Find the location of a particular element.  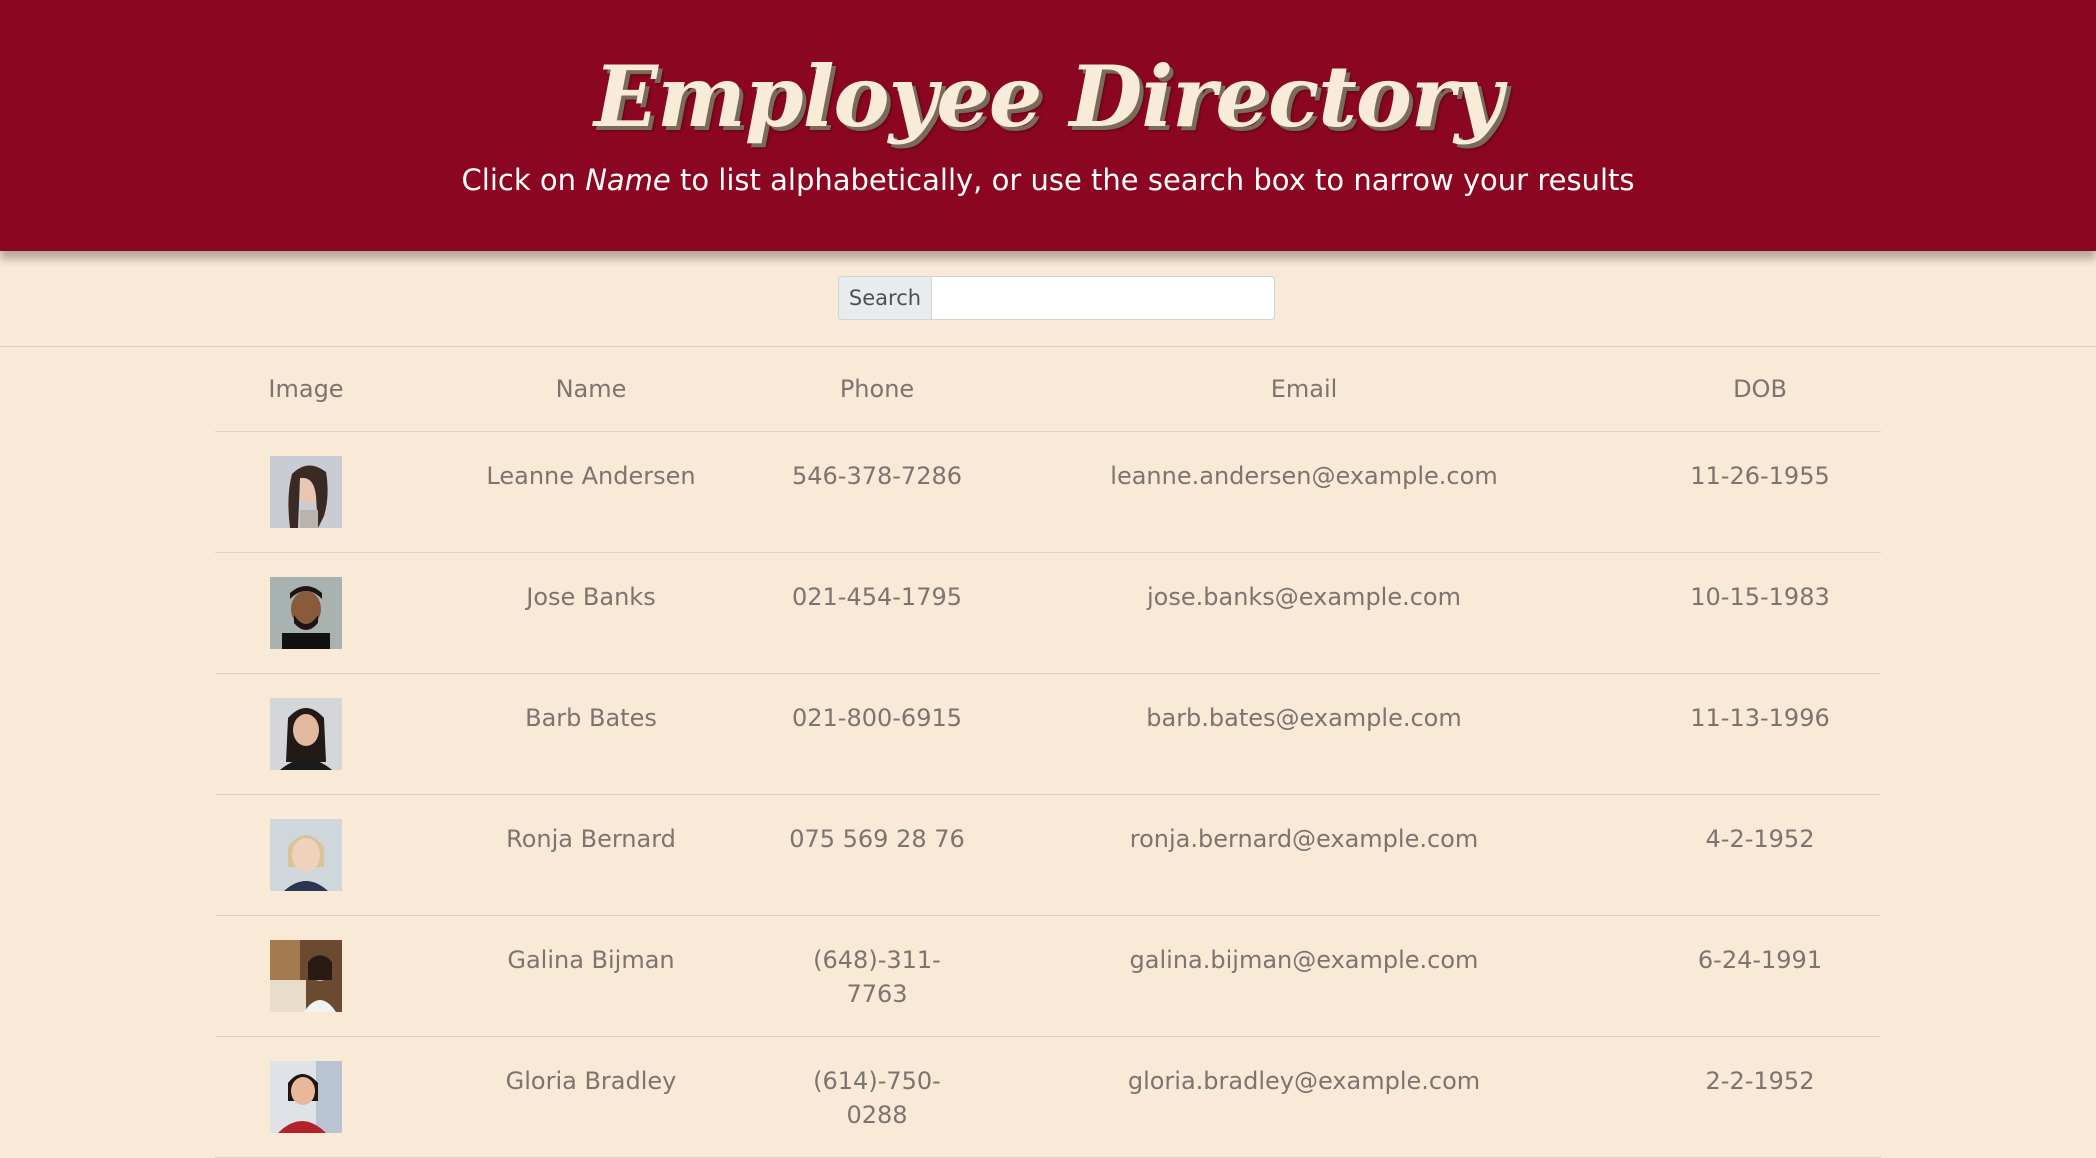

column-header-name: Name is located at coordinates (591, 389).